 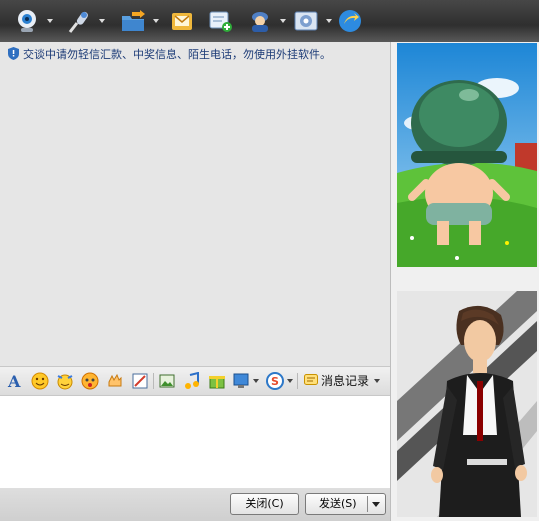 I want to click on contact-card-button, so click(x=265, y=21).